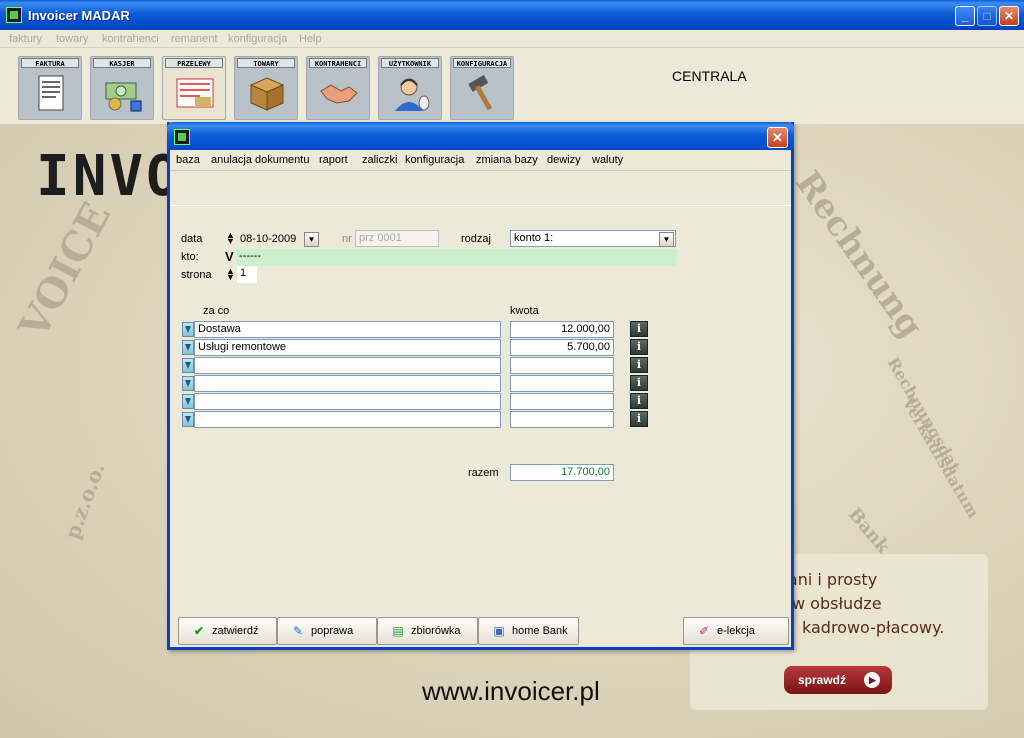 The image size is (1024, 738). I want to click on background-headline: INVO, so click(109, 176).